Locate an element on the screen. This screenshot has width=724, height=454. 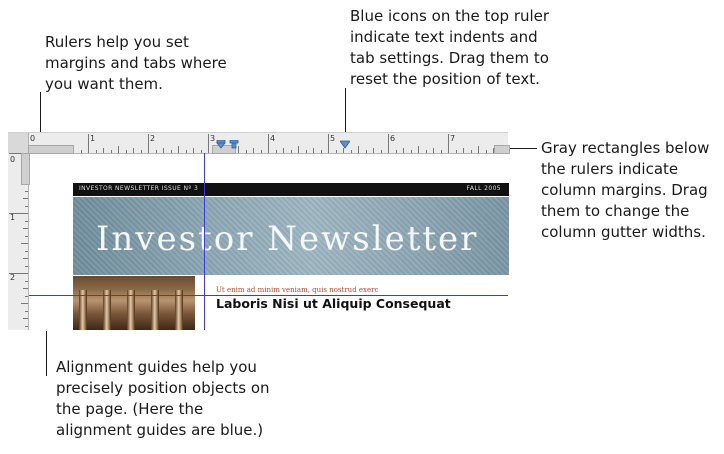
ruler-number-3: 3 is located at coordinates (213, 138).